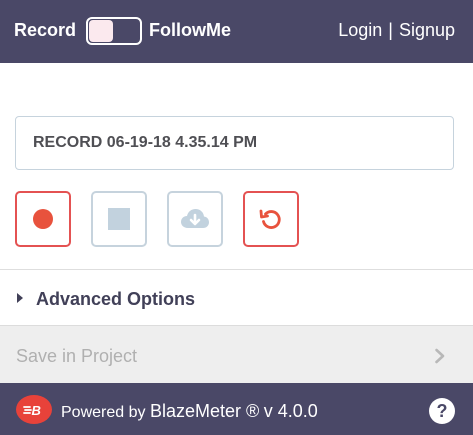 The width and height of the screenshot is (473, 435). Describe the element at coordinates (360, 30) in the screenshot. I see `login-link: Login` at that location.